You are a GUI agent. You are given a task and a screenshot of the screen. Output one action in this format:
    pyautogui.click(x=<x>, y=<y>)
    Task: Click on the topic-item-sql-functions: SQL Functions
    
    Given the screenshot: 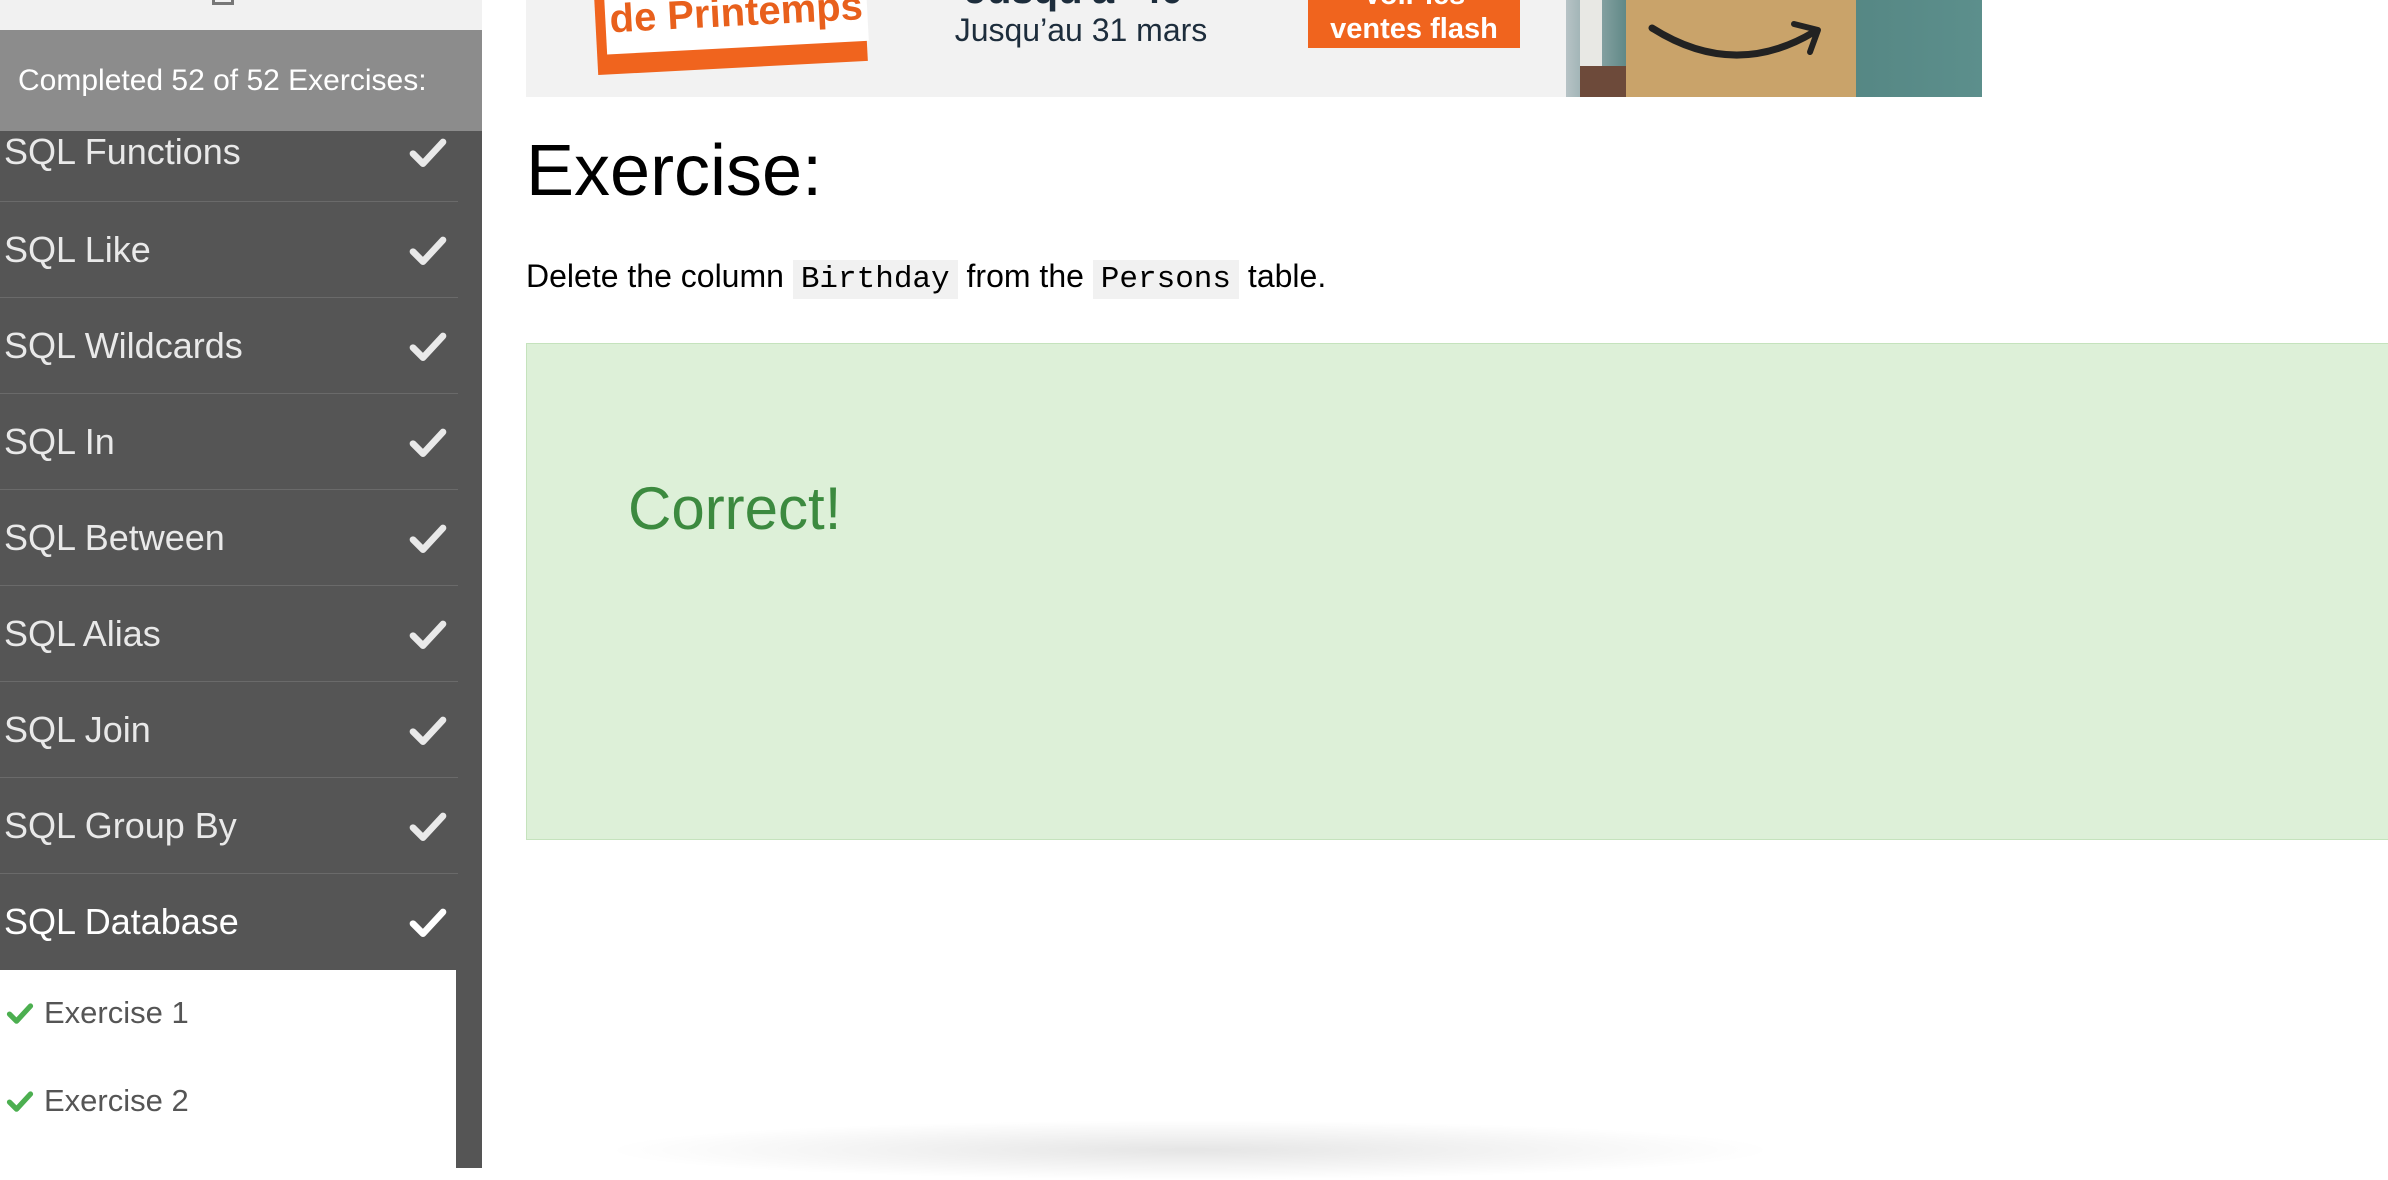 What is the action you would take?
    pyautogui.click(x=229, y=161)
    